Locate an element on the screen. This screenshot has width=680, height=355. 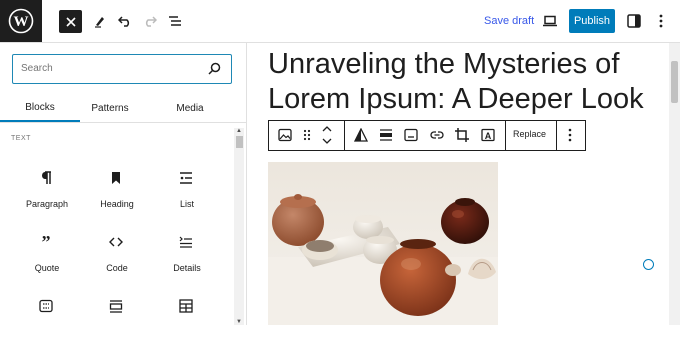
category-heading: TEXT is located at coordinates (21, 138).